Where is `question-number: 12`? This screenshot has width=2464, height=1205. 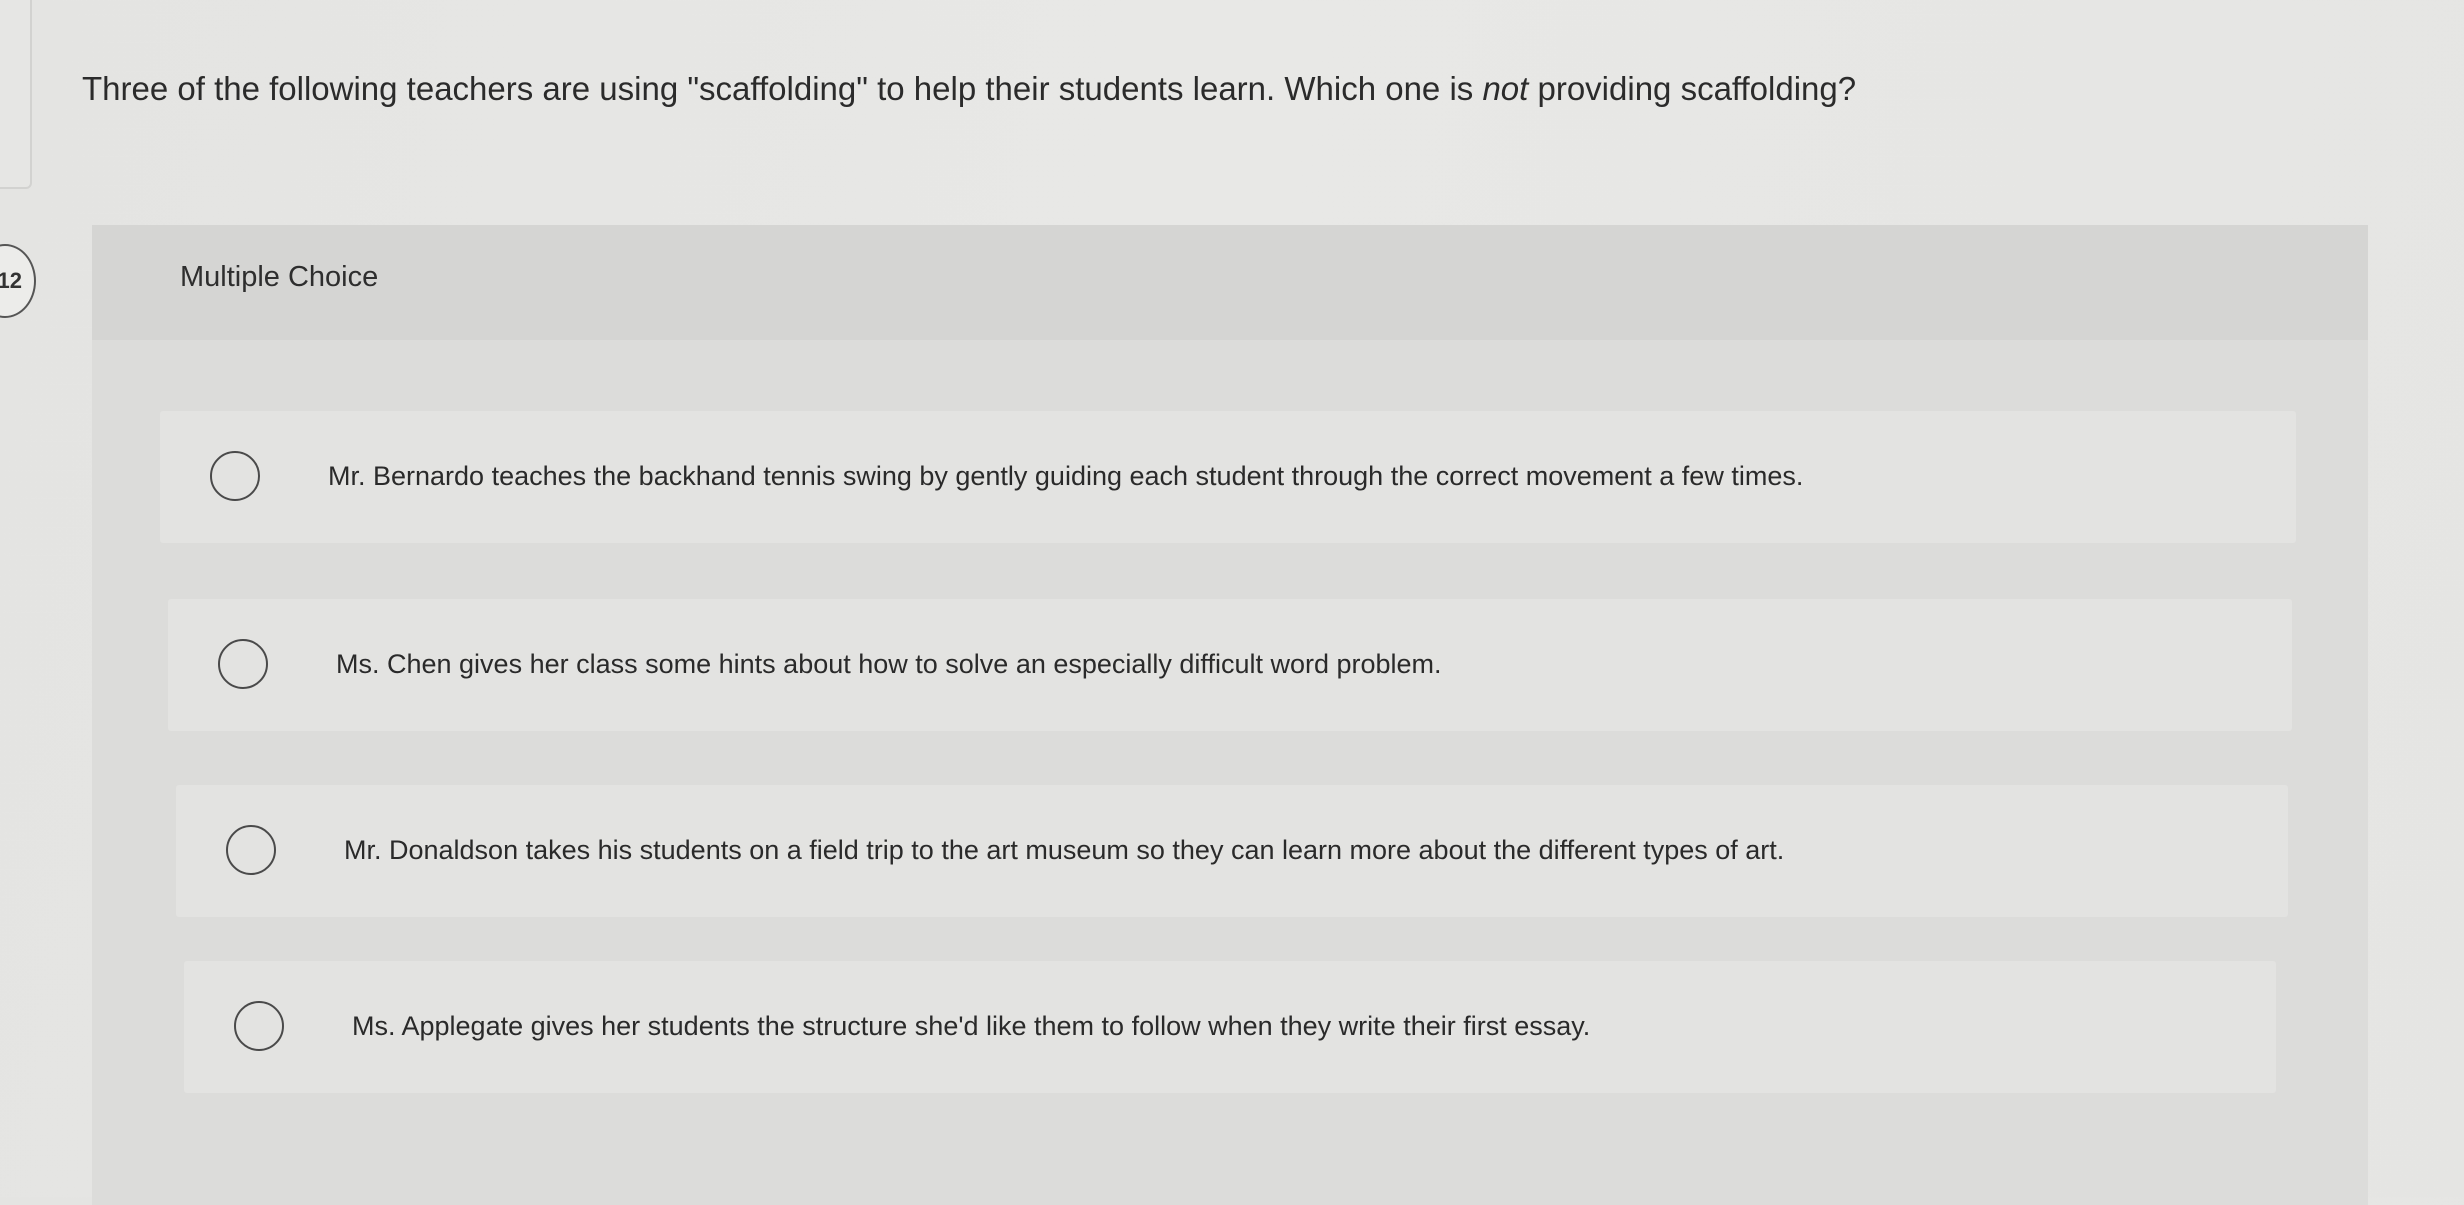 question-number: 12 is located at coordinates (11, 280).